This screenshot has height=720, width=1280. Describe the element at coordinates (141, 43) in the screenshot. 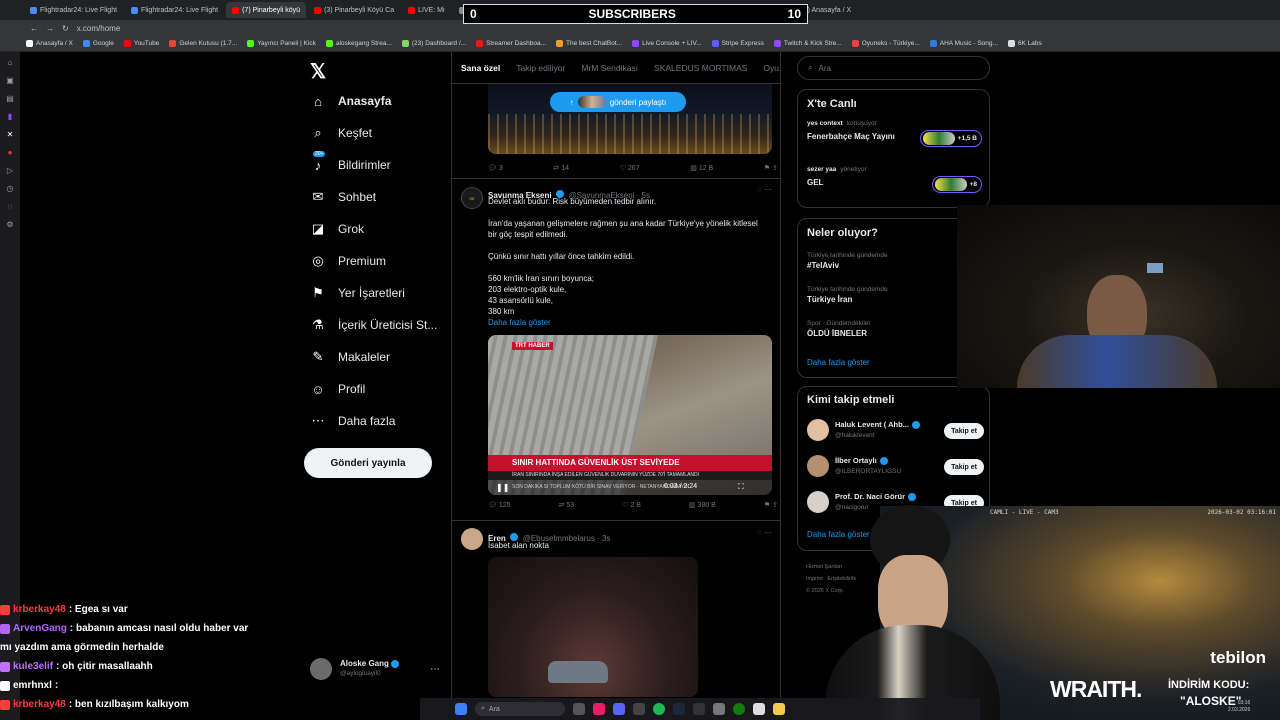

I see `bookmark-item: YouTube` at that location.